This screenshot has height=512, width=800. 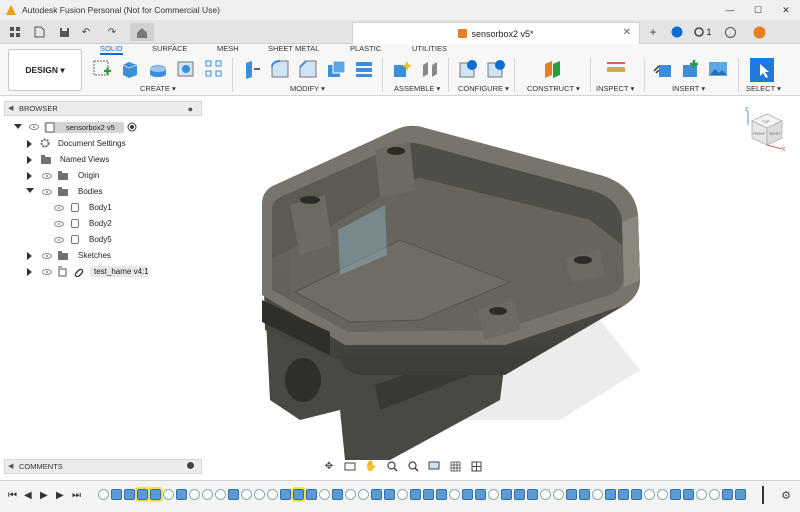 I want to click on tab-sheet-metal: SHEET METAL, so click(x=293, y=49).